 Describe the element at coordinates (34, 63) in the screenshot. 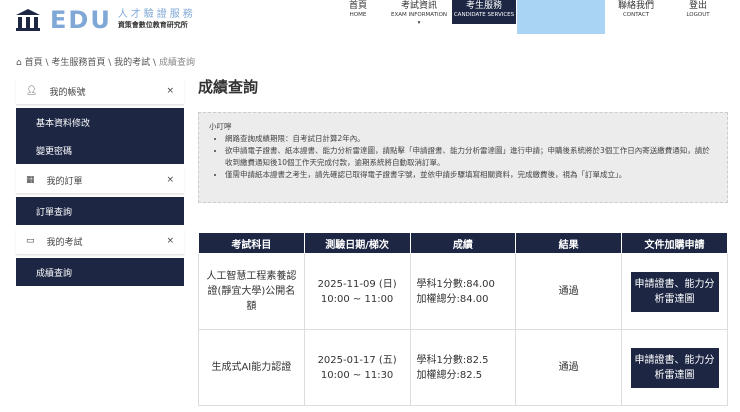

I see `breadcrumb-home: 首頁` at that location.